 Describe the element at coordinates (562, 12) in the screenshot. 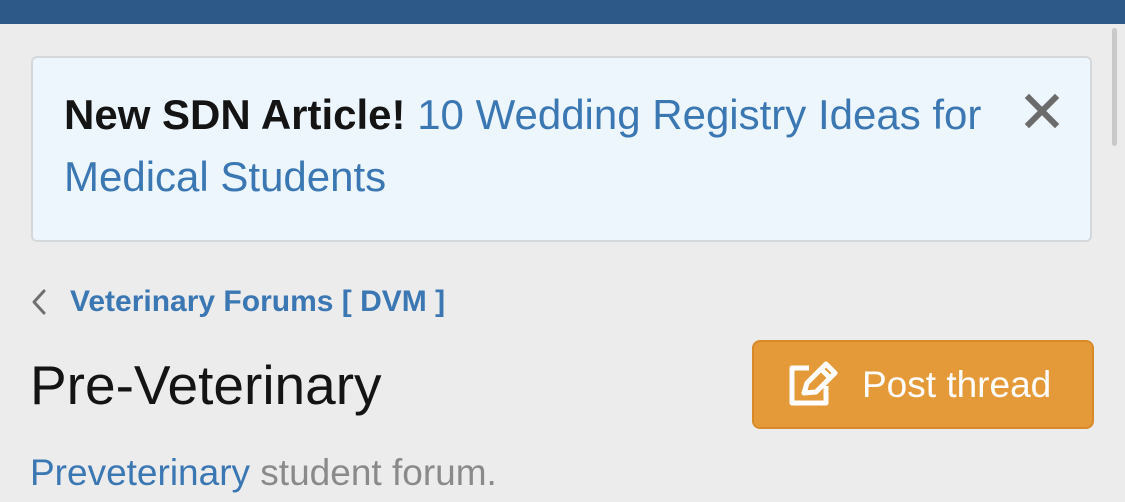

I see `top-navigation-bar` at that location.